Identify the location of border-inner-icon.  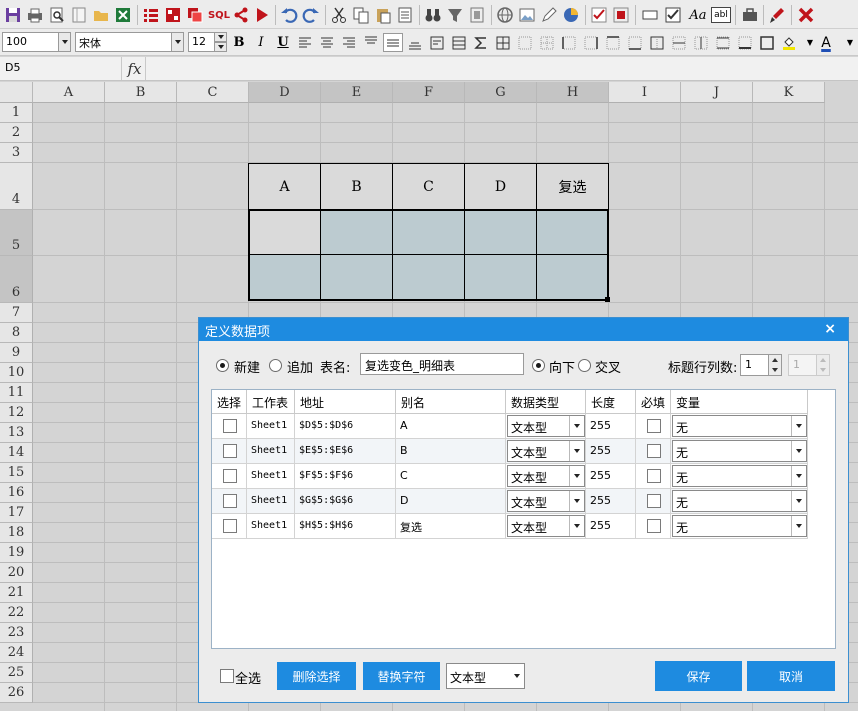
(657, 42).